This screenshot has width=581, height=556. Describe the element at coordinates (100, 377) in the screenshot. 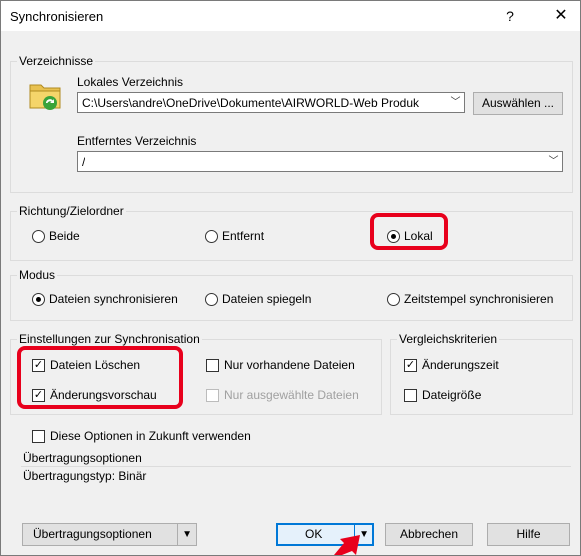

I see `highlight-einstellungen` at that location.